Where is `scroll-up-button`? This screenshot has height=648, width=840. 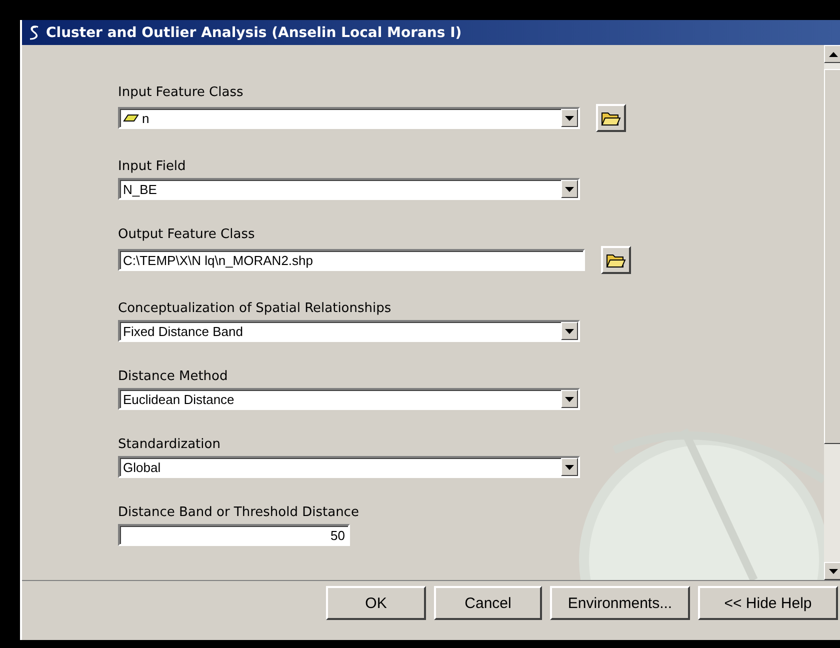
scroll-up-button is located at coordinates (832, 54).